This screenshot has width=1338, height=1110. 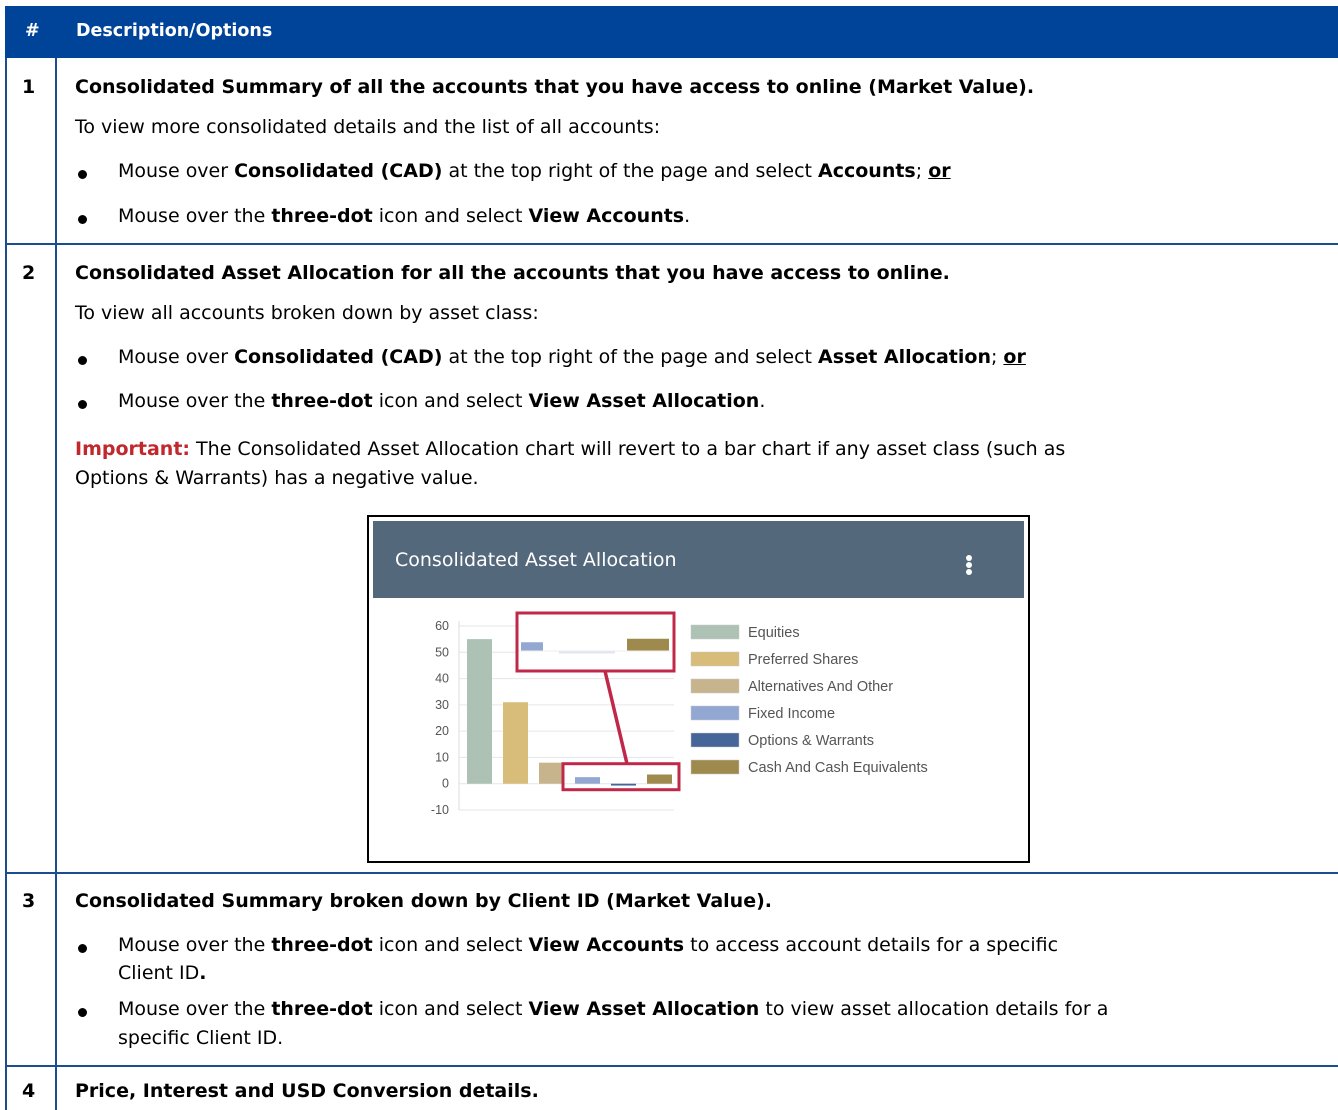 I want to click on header-title: Description/Options, so click(x=174, y=31).